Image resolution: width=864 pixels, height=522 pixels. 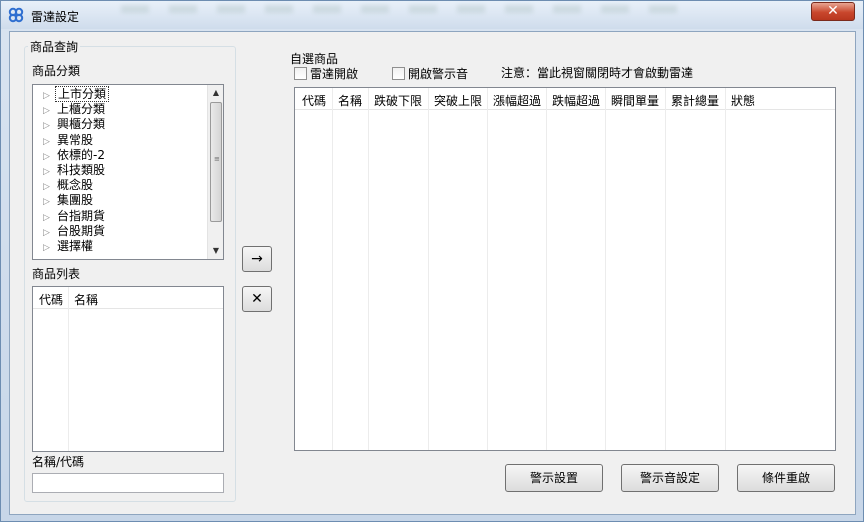 What do you see at coordinates (54, 47) in the screenshot?
I see `product-query-title: 商品查詢` at bounding box center [54, 47].